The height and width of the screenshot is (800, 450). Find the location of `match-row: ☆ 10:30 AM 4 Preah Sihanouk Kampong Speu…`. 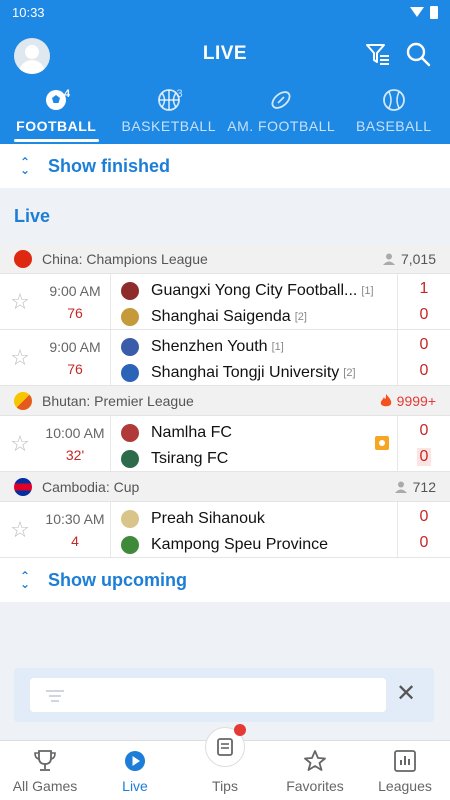

match-row: ☆ 10:30 AM 4 Preah Sihanouk Kampong Speu… is located at coordinates (225, 530).